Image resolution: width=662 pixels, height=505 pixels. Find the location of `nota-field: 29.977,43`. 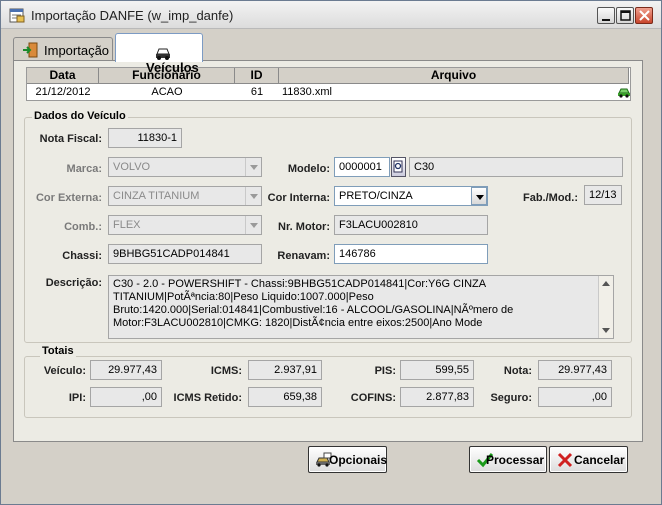

nota-field: 29.977,43 is located at coordinates (575, 370).